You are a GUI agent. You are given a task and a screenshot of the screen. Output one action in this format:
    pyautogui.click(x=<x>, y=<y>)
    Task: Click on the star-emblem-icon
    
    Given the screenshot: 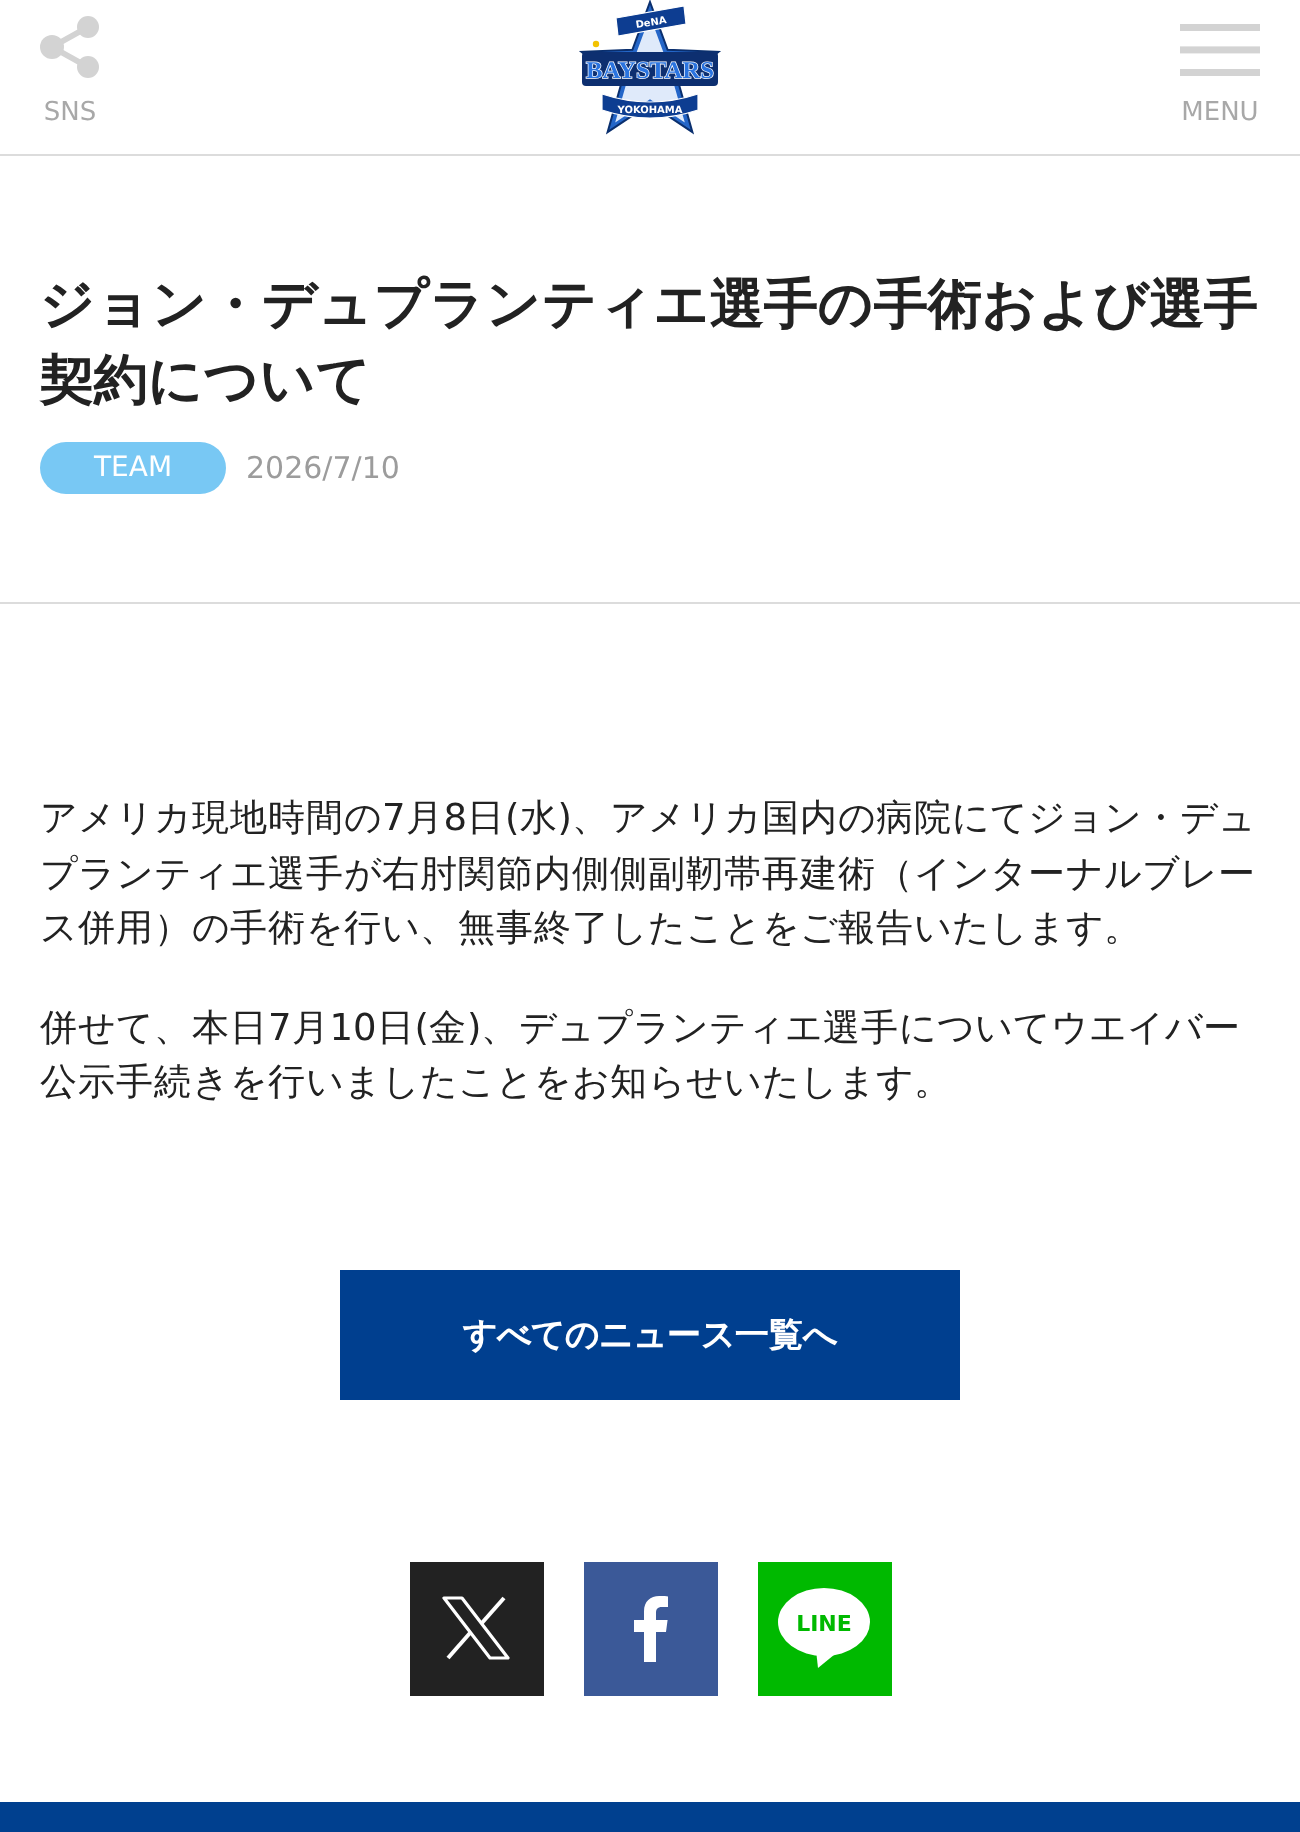 What is the action you would take?
    pyautogui.click(x=650, y=67)
    